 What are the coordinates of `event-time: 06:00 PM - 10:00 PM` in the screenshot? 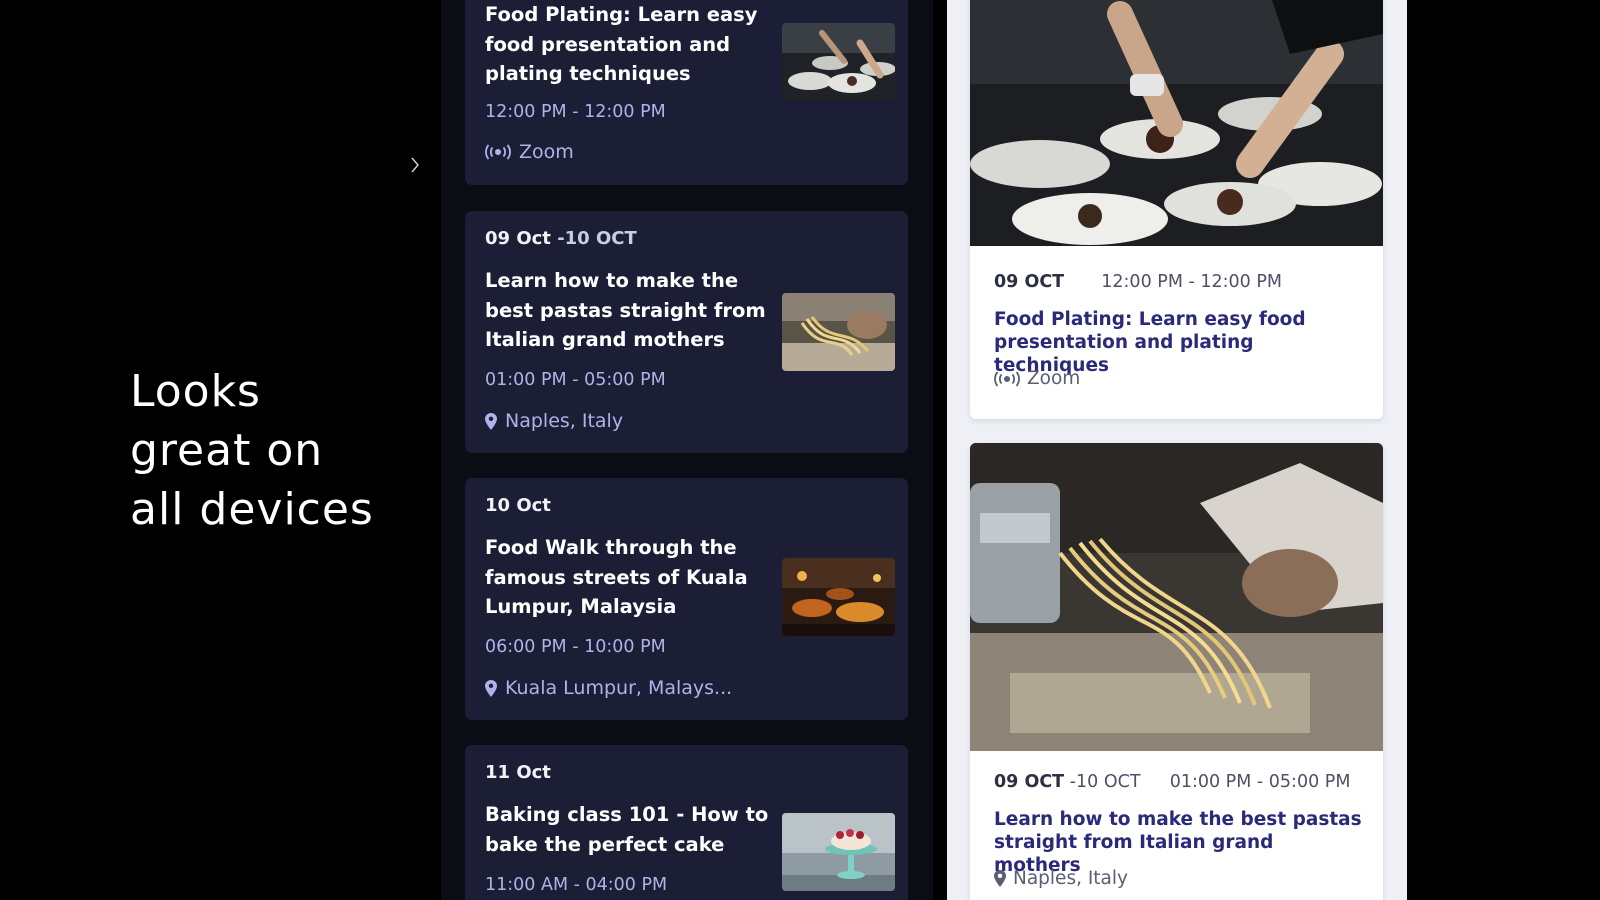 It's located at (575, 647).